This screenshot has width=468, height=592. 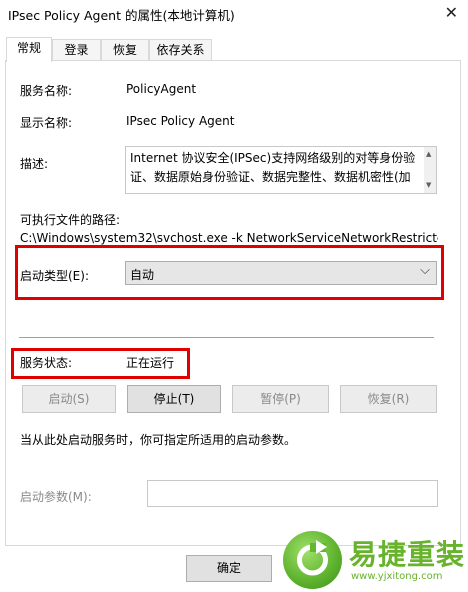 What do you see at coordinates (76, 50) in the screenshot?
I see `tab-logon: 登录` at bounding box center [76, 50].